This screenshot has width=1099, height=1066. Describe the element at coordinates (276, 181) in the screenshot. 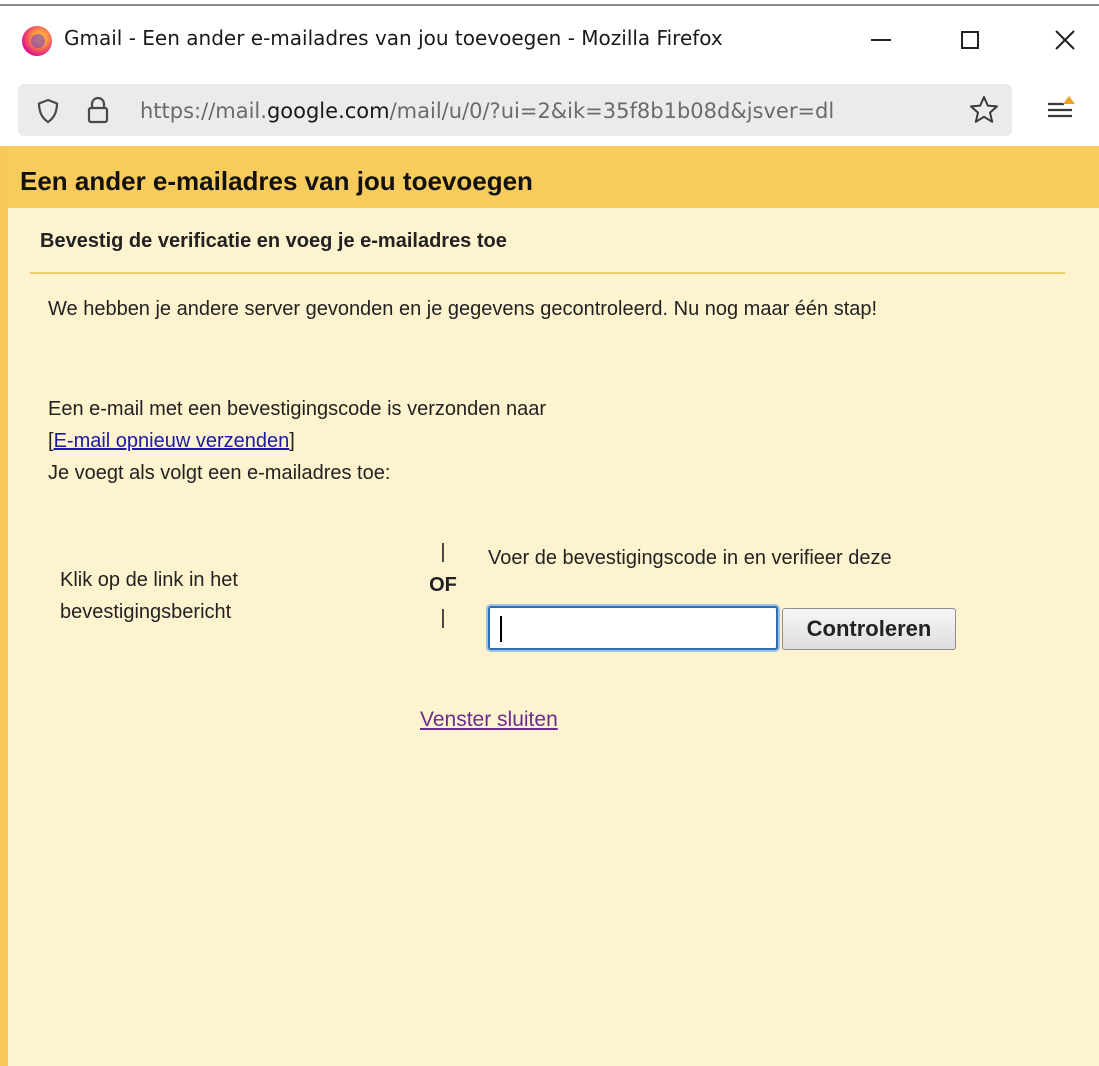

I see `dialog-title: Een ander e-mailadres van jou toevoegen` at that location.